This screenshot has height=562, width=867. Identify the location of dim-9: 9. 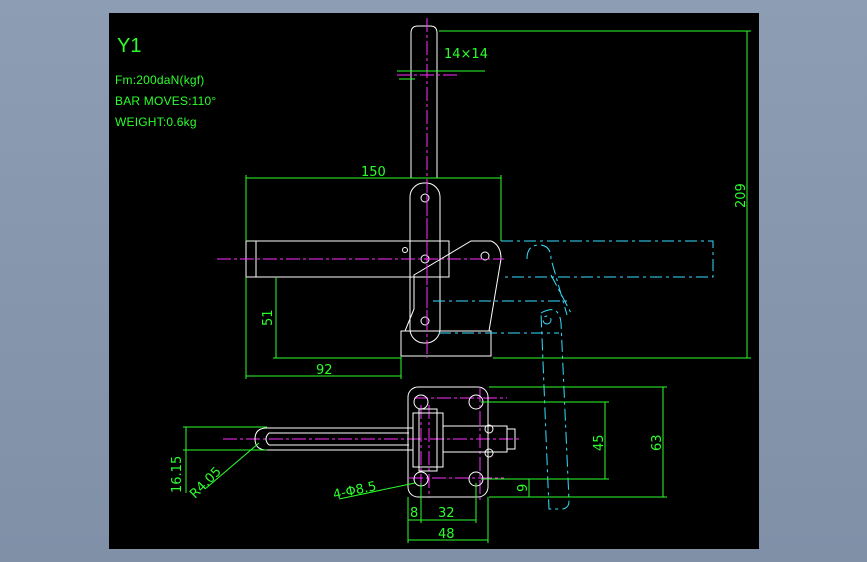
(523, 488).